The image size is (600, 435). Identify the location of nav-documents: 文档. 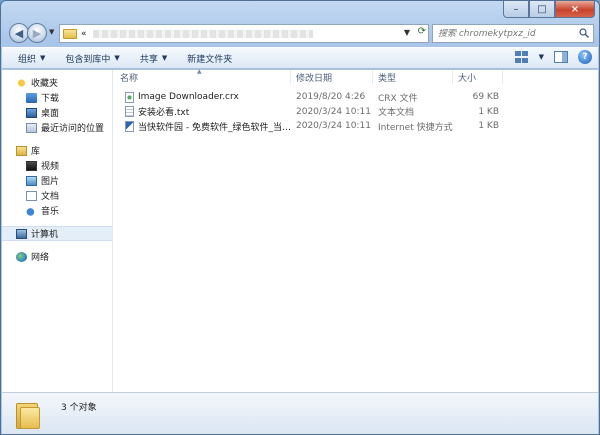
(57, 195).